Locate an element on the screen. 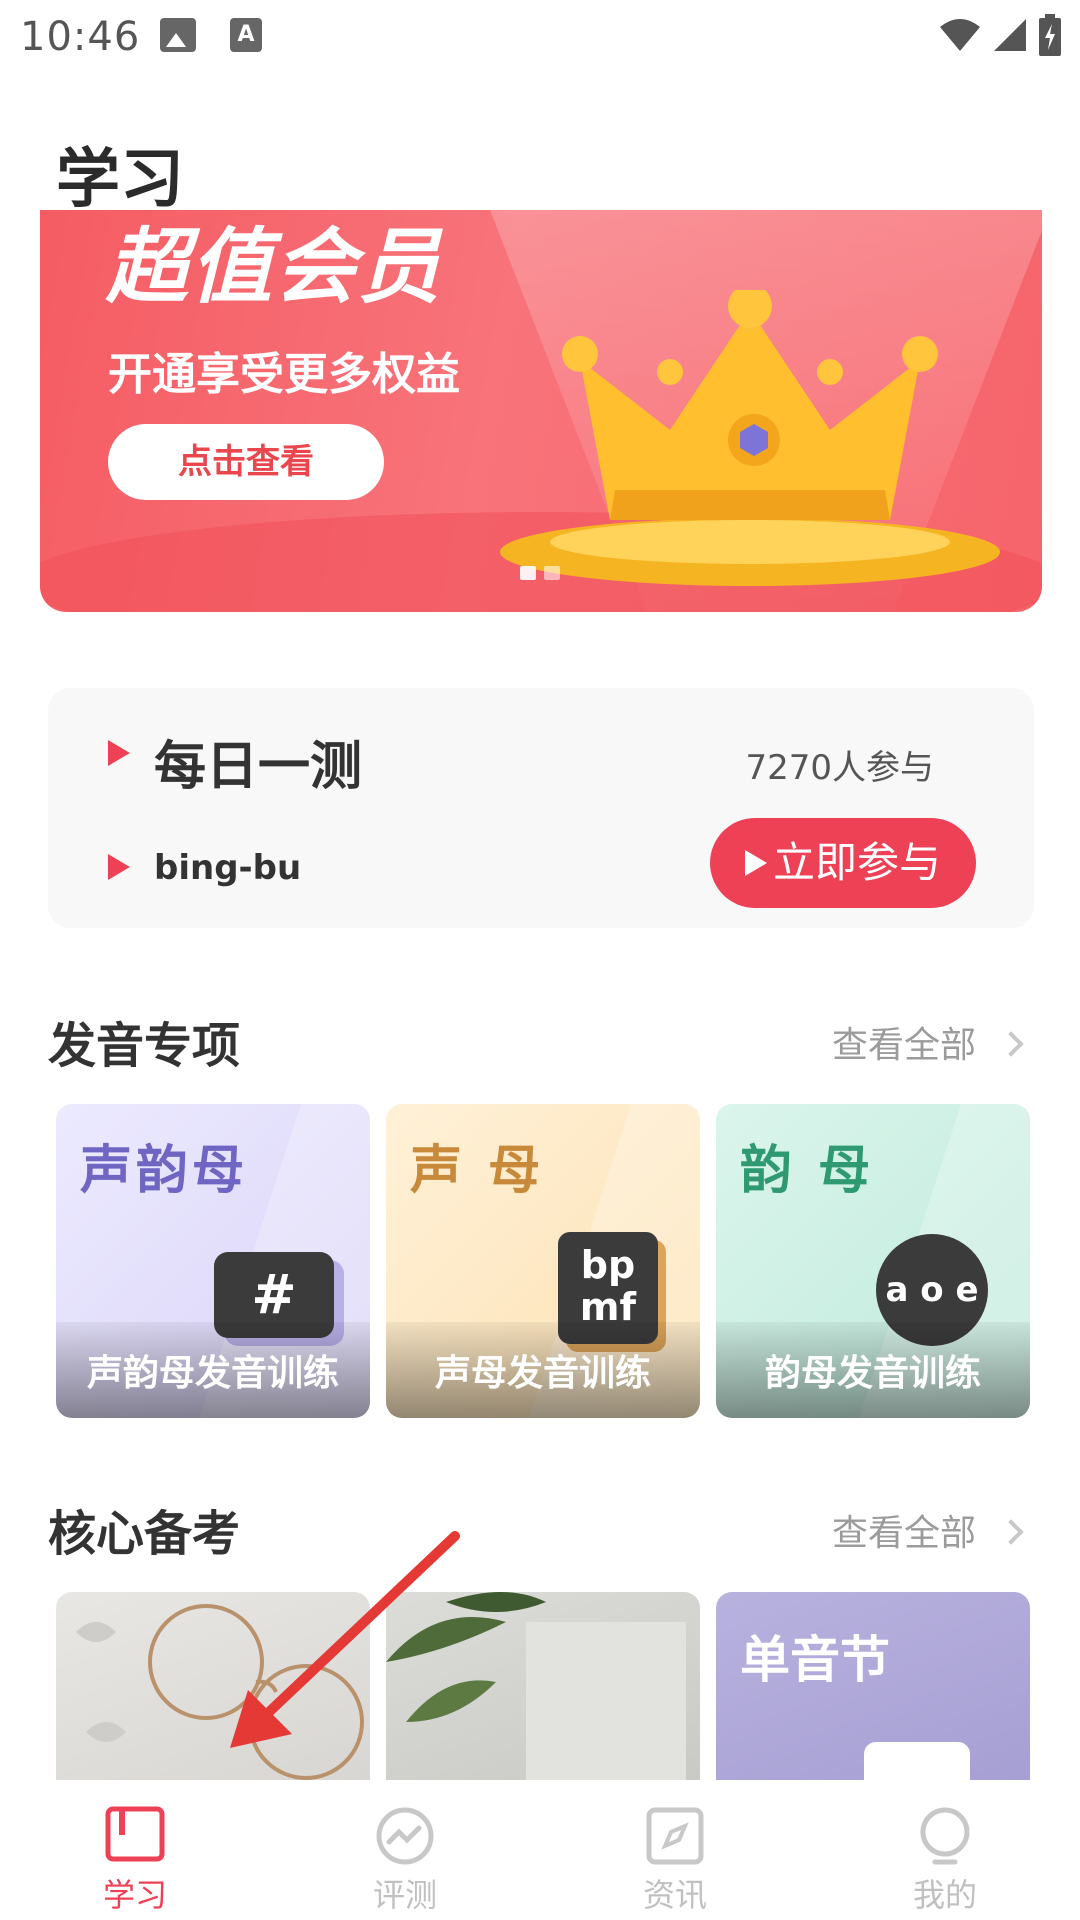 The height and width of the screenshot is (1920, 1080). join-now-button: 立即参与 is located at coordinates (843, 863).